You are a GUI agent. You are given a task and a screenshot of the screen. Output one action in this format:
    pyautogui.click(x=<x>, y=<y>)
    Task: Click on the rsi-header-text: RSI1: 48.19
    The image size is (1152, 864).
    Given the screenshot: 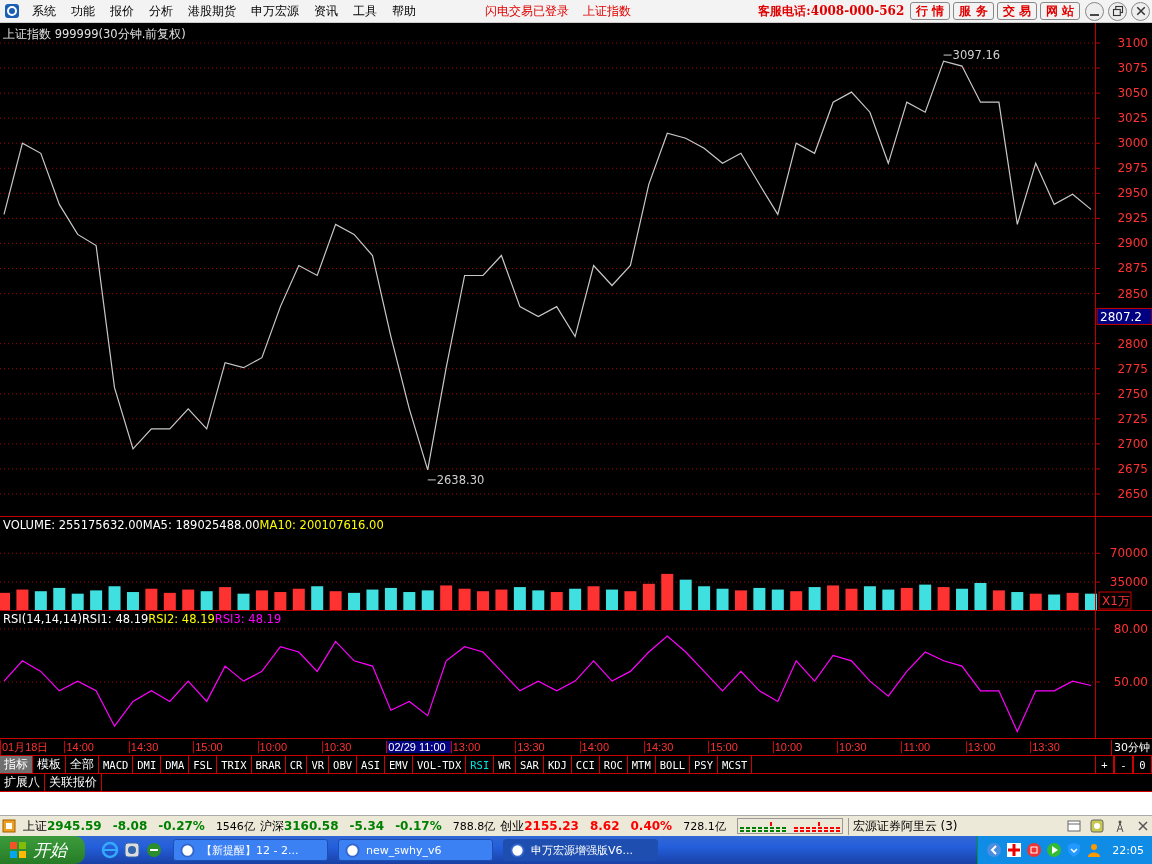 What is the action you would take?
    pyautogui.click(x=115, y=619)
    